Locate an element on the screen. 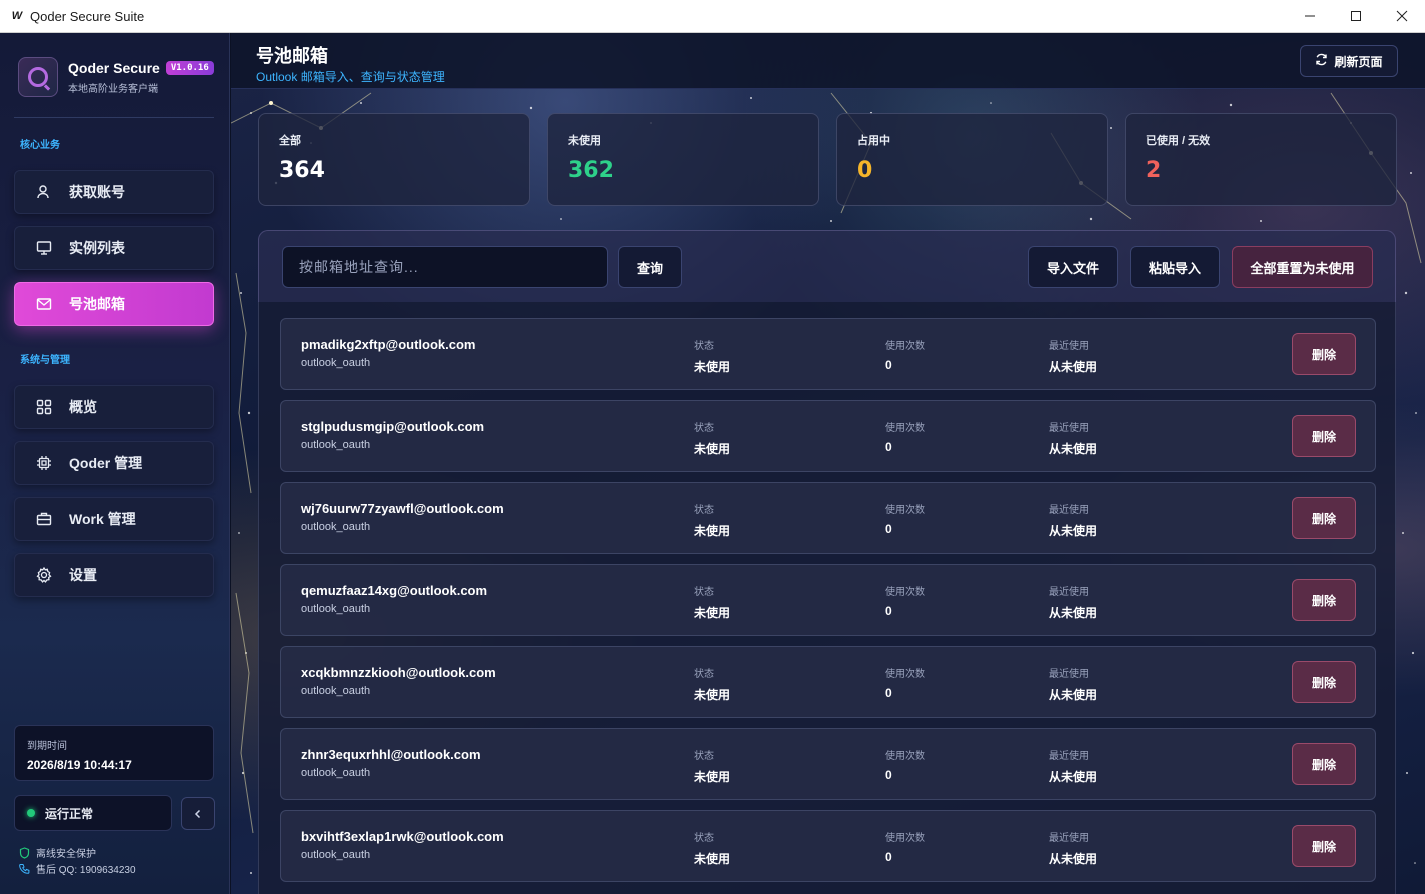  section-label-core: 核心业务 is located at coordinates (40, 145).